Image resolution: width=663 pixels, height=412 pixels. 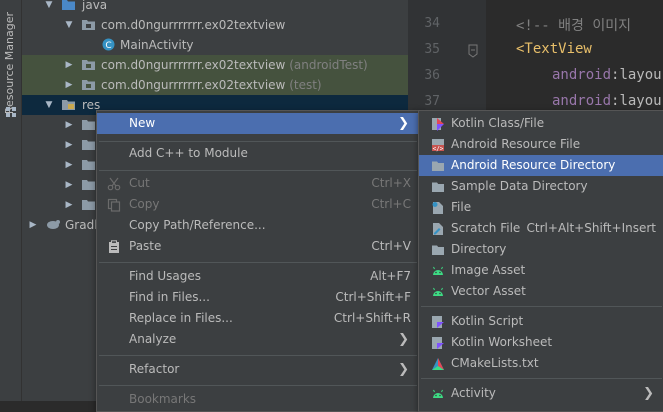 What do you see at coordinates (114, 184) in the screenshot?
I see `scissors-icon` at bounding box center [114, 184].